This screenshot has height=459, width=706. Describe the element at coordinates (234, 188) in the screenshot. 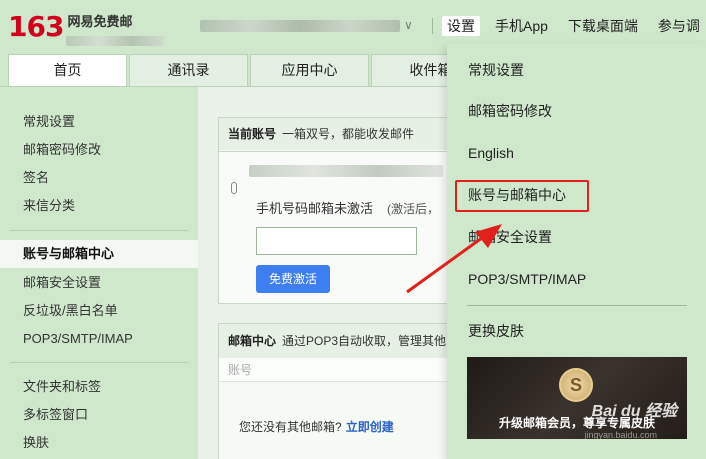

I see `link-icon` at that location.